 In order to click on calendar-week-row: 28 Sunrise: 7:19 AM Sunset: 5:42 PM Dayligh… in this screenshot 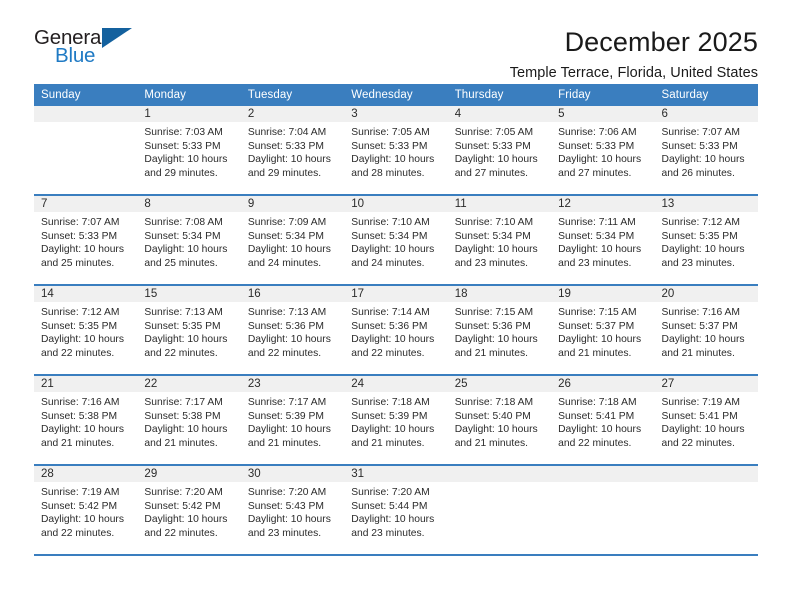, I will do `click(396, 510)`.